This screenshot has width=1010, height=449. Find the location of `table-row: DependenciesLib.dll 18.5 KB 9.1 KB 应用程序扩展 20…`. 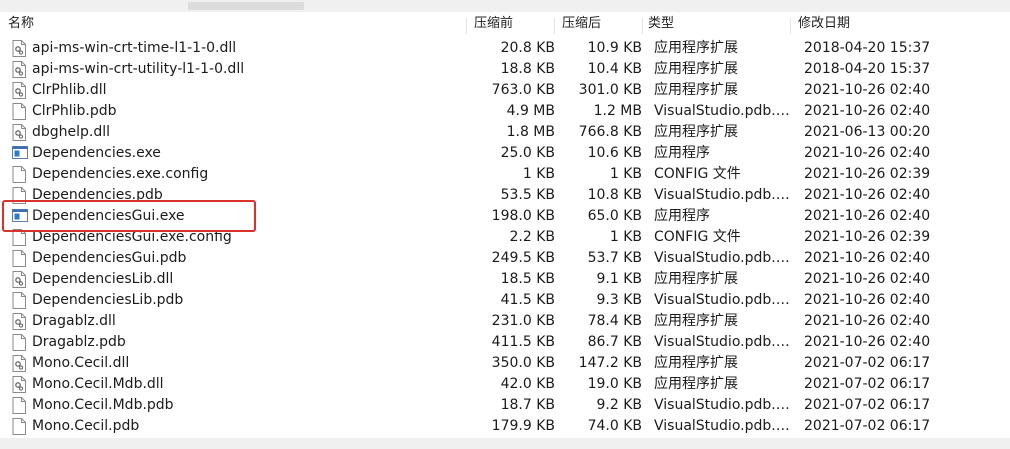

table-row: DependenciesLib.dll 18.5 KB 9.1 KB 应用程序扩展 20… is located at coordinates (505, 279).